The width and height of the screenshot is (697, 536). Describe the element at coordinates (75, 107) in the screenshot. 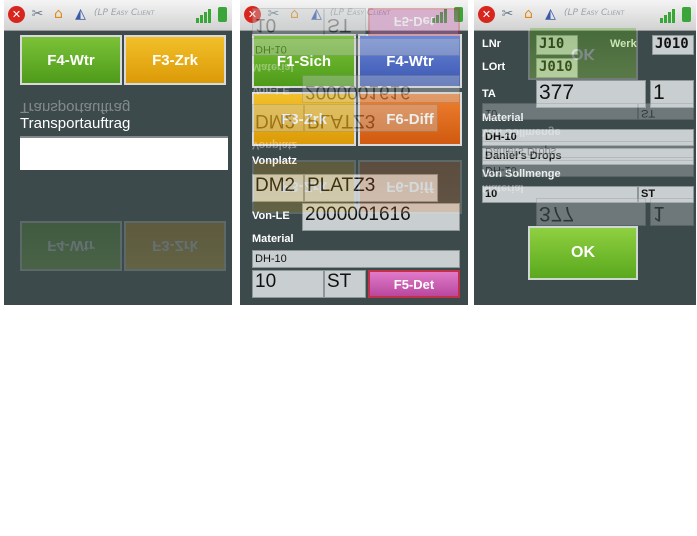

I see `reflection-label: Transportauftrag` at that location.